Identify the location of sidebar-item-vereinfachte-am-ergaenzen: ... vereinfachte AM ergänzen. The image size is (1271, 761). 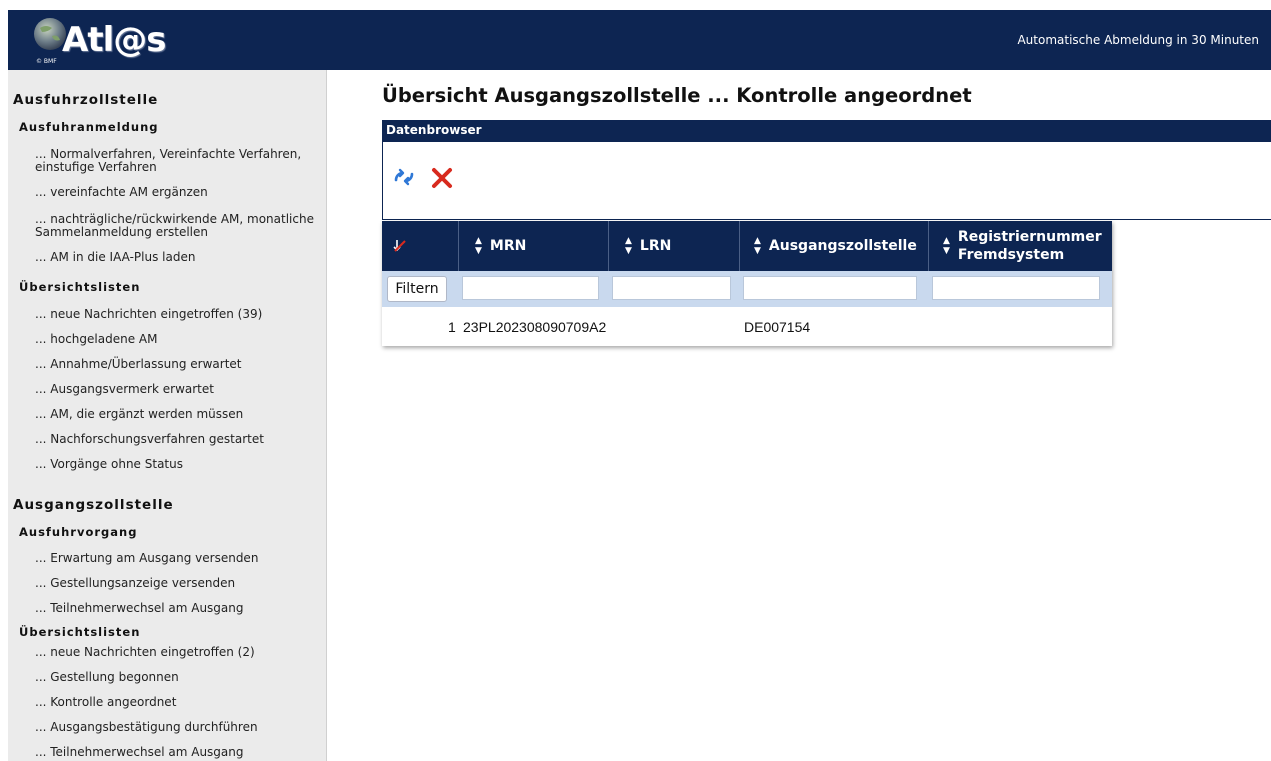
(177, 192).